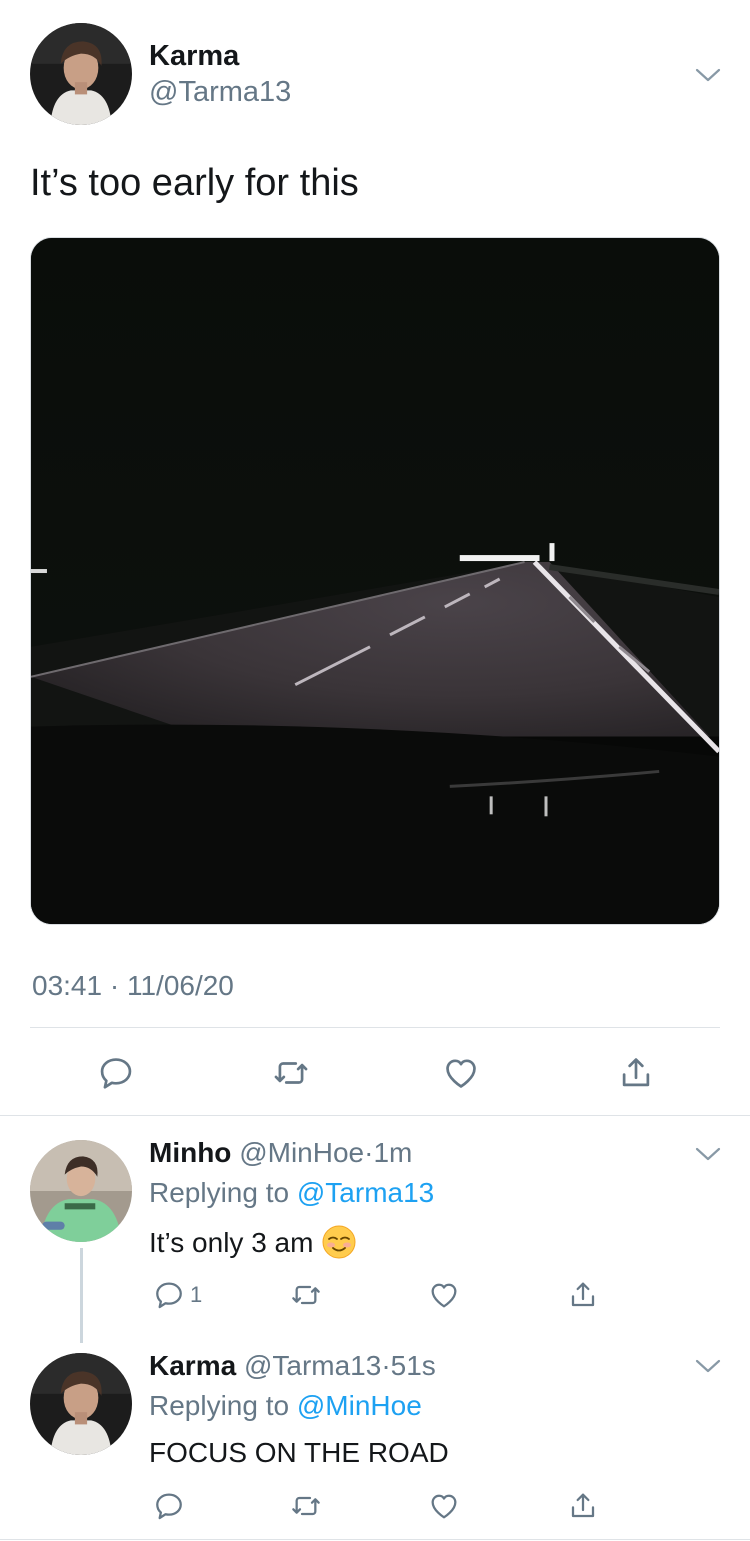 The height and width of the screenshot is (1541, 750). What do you see at coordinates (190, 1152) in the screenshot?
I see `reply-author-name: Minho` at bounding box center [190, 1152].